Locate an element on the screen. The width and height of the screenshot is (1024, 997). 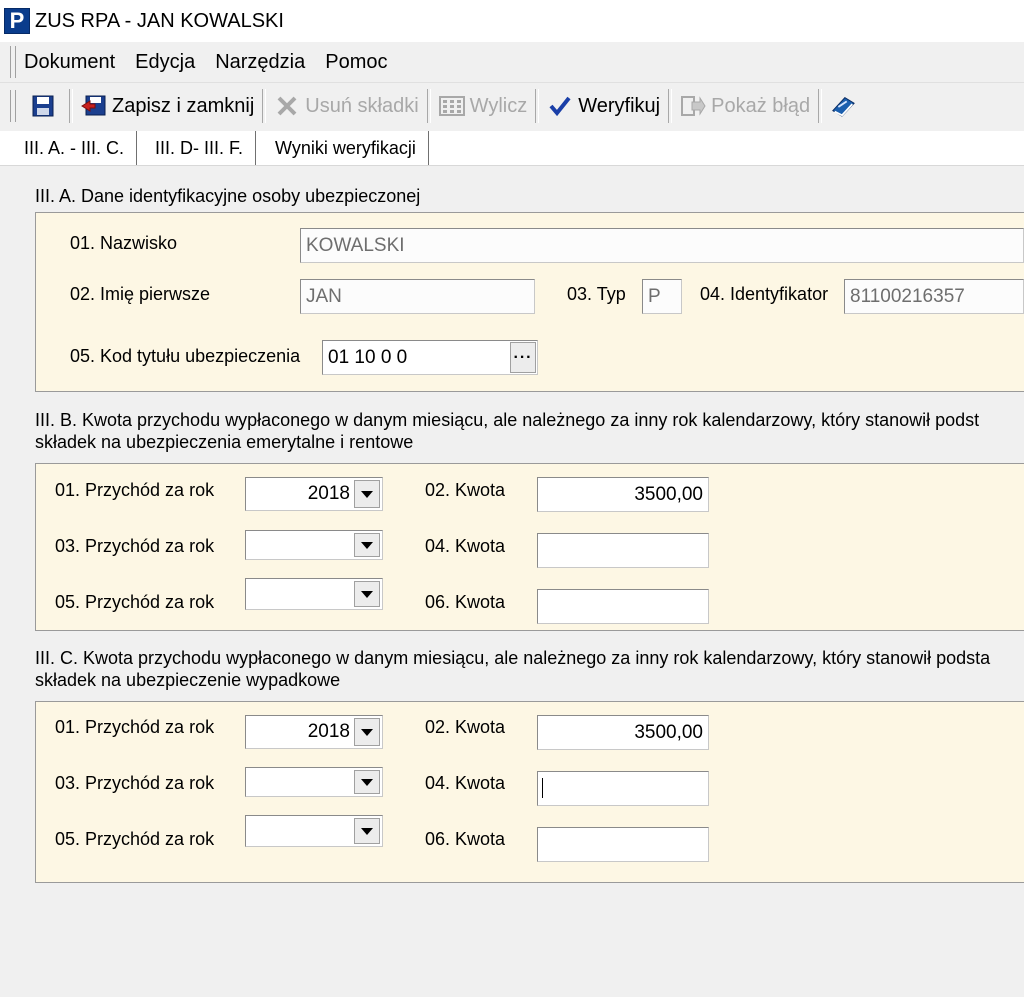
title-bar: P ZUS RPA - JAN KOWALSKI is located at coordinates (512, 21).